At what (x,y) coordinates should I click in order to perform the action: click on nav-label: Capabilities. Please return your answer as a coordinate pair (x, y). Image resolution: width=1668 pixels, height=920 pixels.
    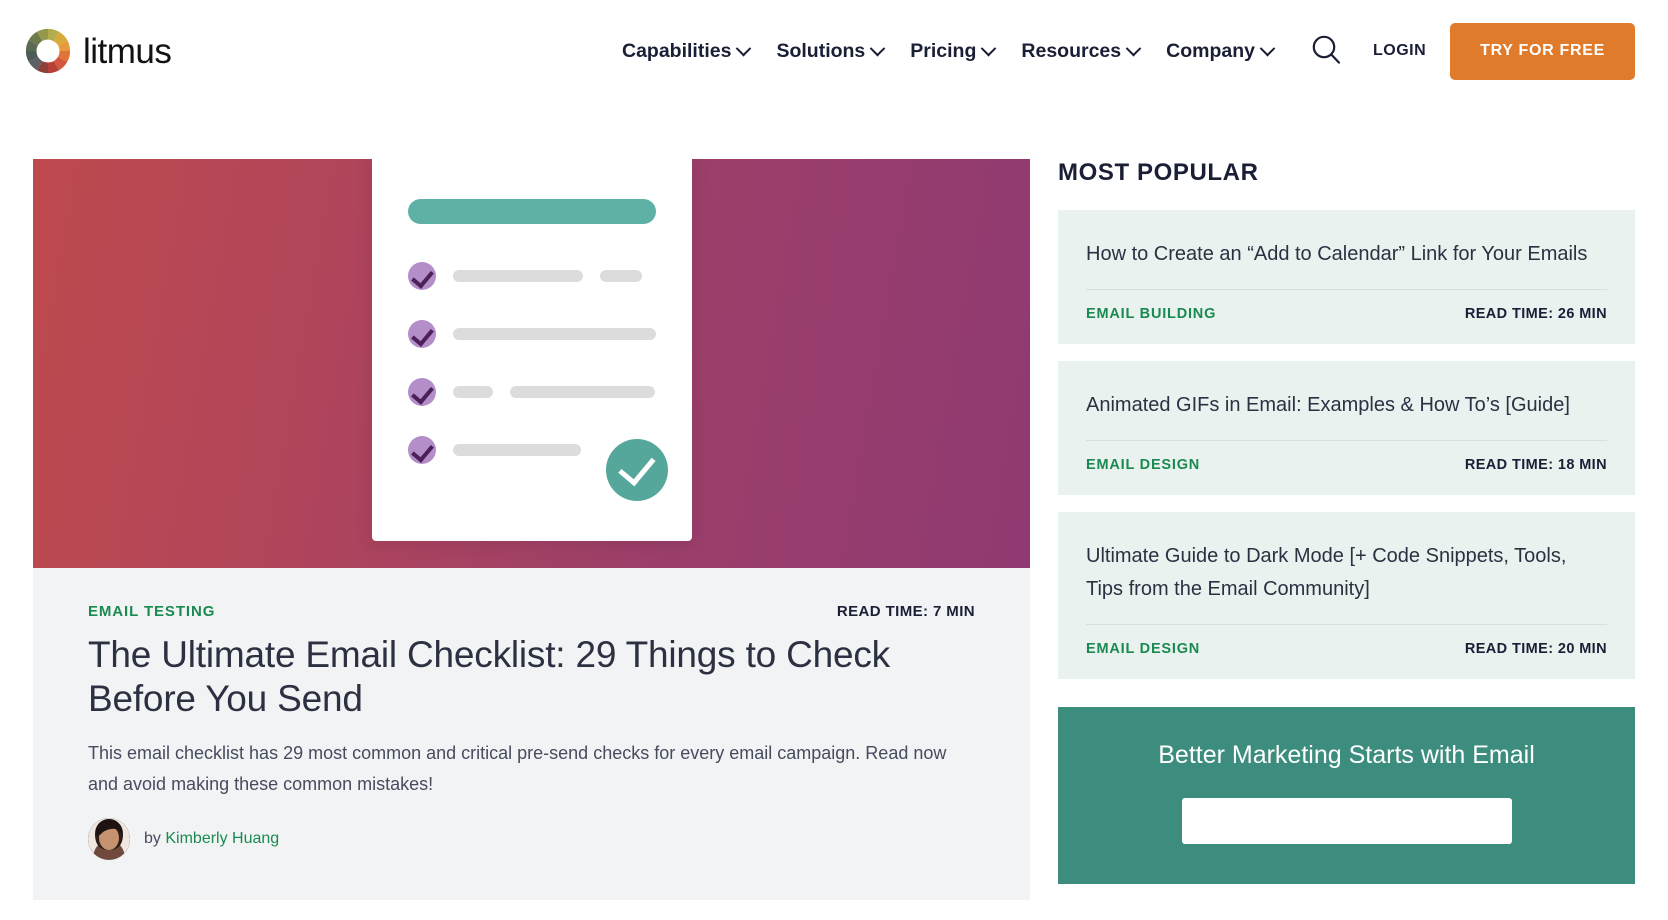
    Looking at the image, I should click on (677, 50).